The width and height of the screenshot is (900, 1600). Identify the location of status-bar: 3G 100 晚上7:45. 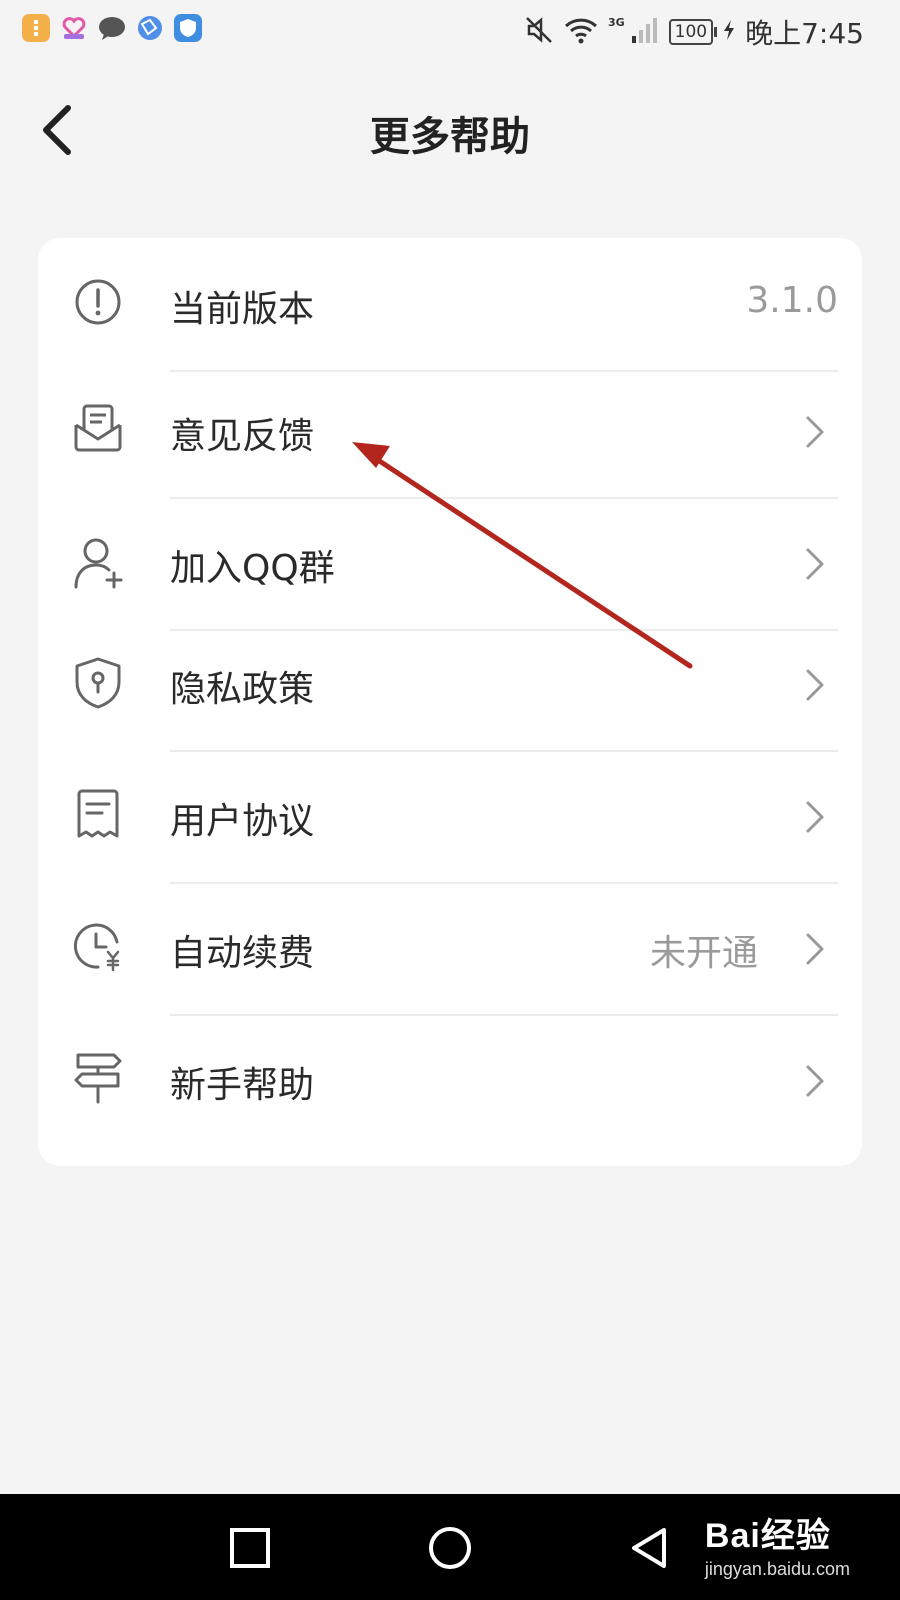
(450, 30).